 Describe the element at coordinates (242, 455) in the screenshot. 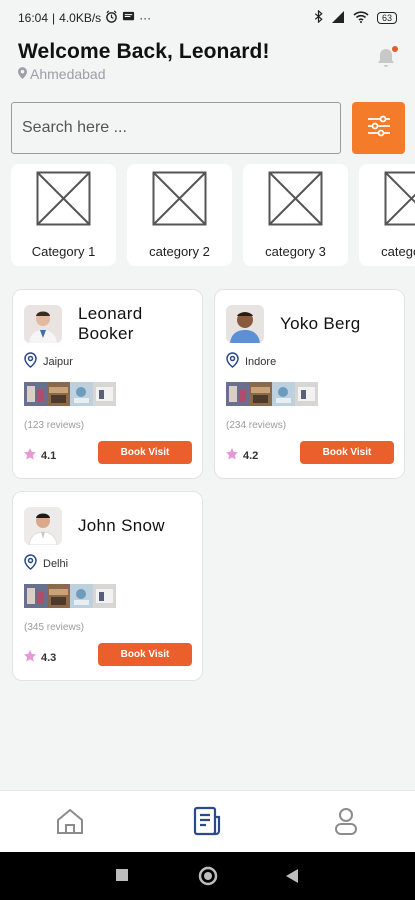

I see `rating: 4.2` at that location.